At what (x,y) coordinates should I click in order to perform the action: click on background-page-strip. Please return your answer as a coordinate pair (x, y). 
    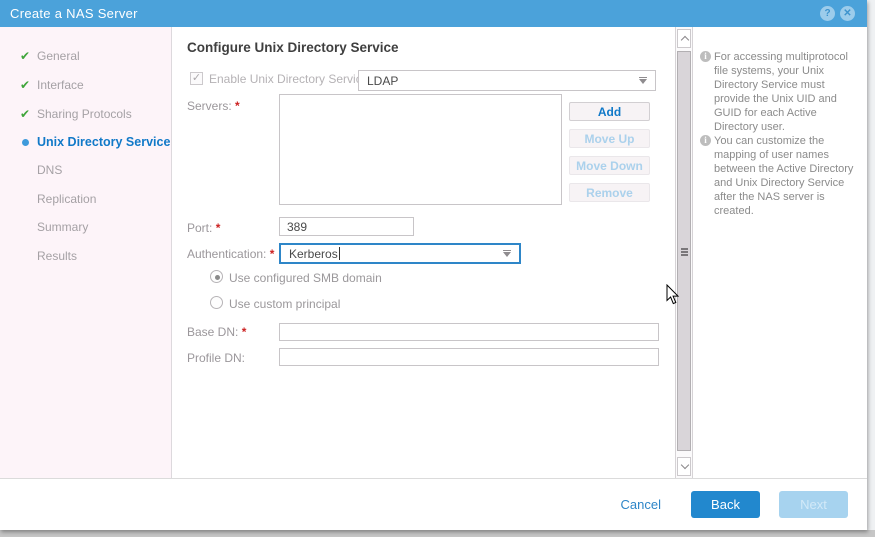
    Looking at the image, I should click on (871, 265).